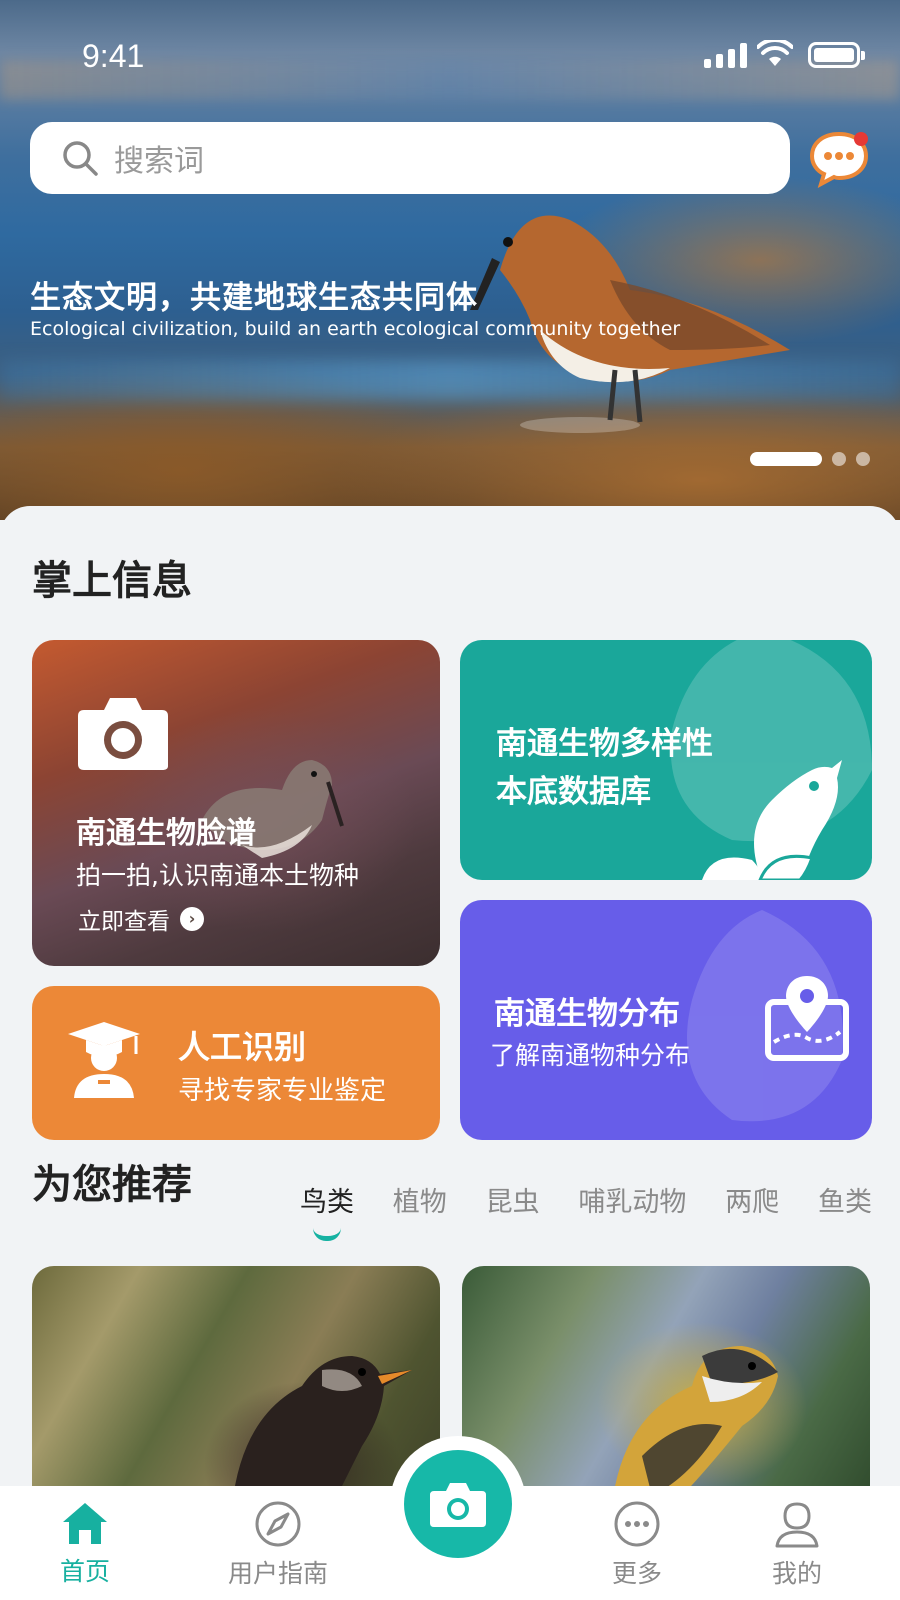  I want to click on more-dots-icon, so click(637, 1524).